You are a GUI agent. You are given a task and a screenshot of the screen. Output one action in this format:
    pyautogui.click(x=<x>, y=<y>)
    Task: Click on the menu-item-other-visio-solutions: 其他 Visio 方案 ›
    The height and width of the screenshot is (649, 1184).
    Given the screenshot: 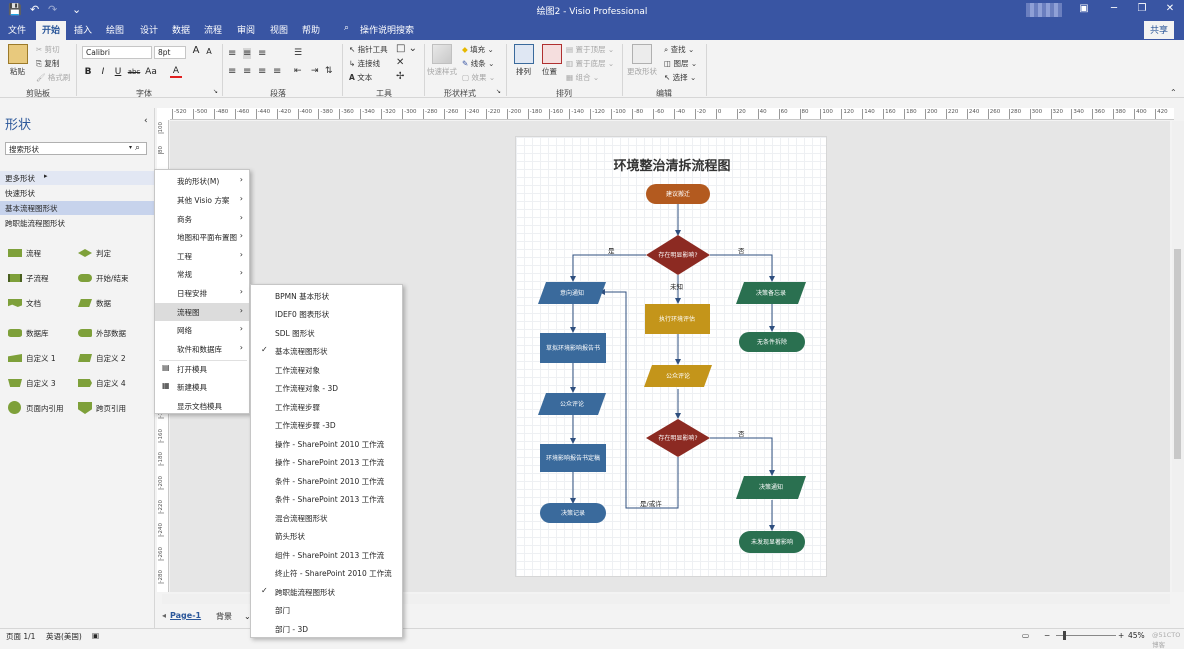 What is the action you would take?
    pyautogui.click(x=202, y=200)
    